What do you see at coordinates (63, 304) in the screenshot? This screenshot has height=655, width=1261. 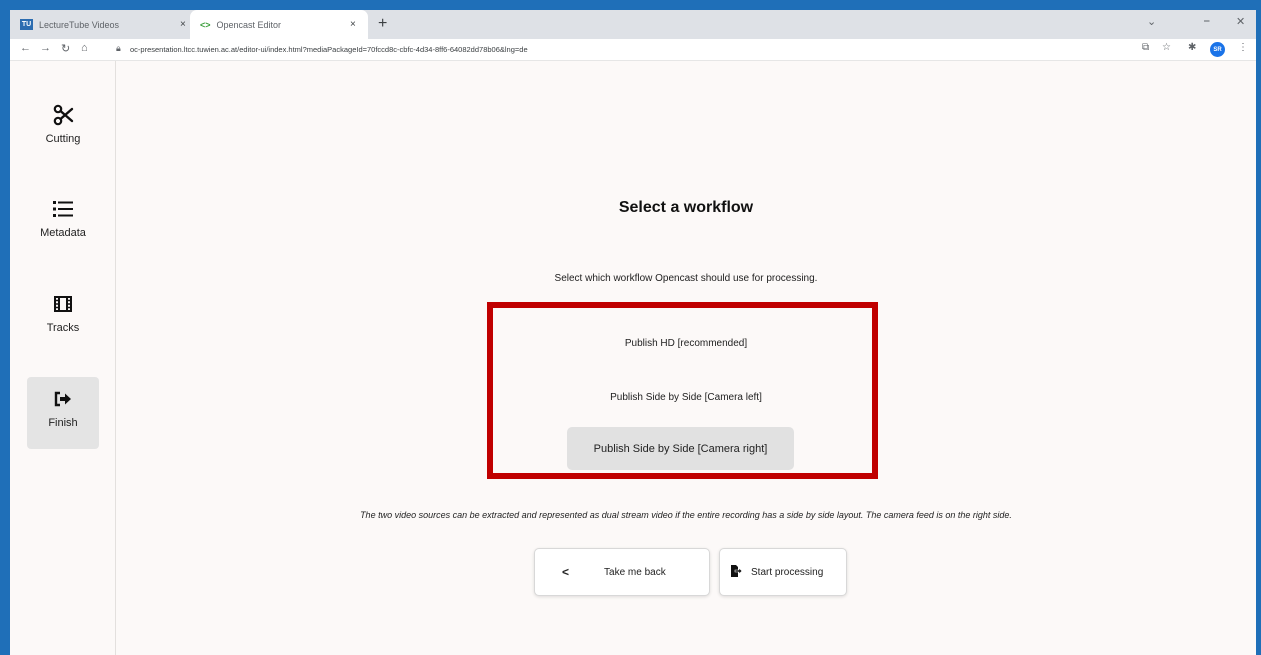 I see `film-icon` at bounding box center [63, 304].